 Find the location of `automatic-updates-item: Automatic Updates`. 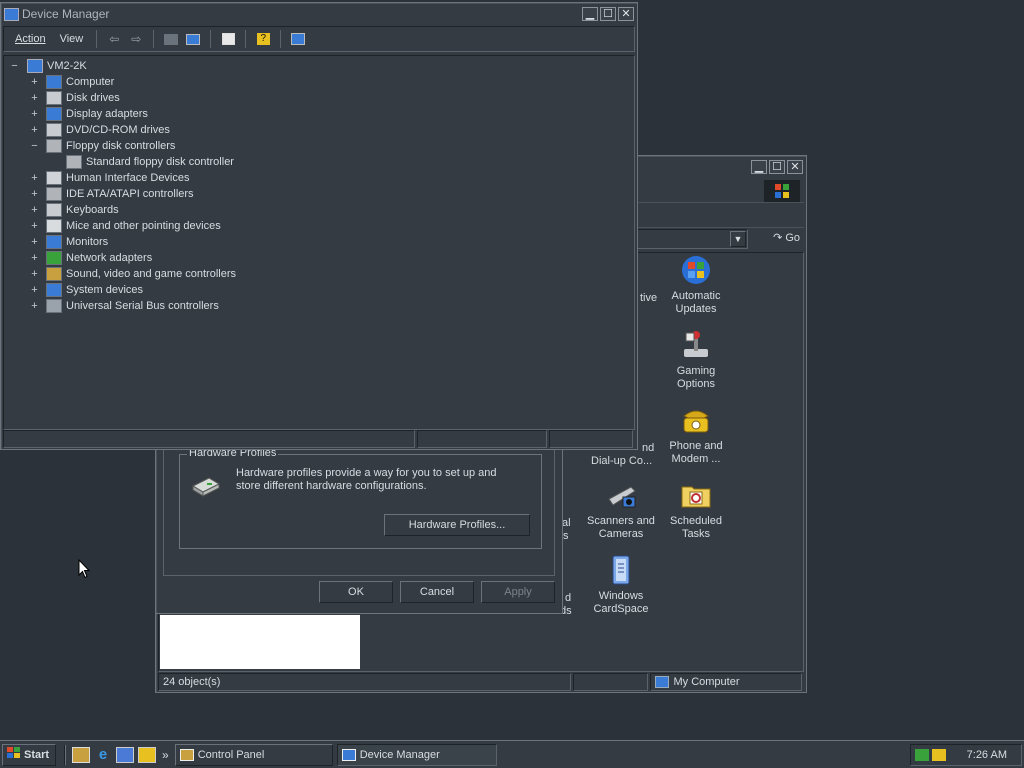

automatic-updates-item: Automatic Updates is located at coordinates (696, 285).